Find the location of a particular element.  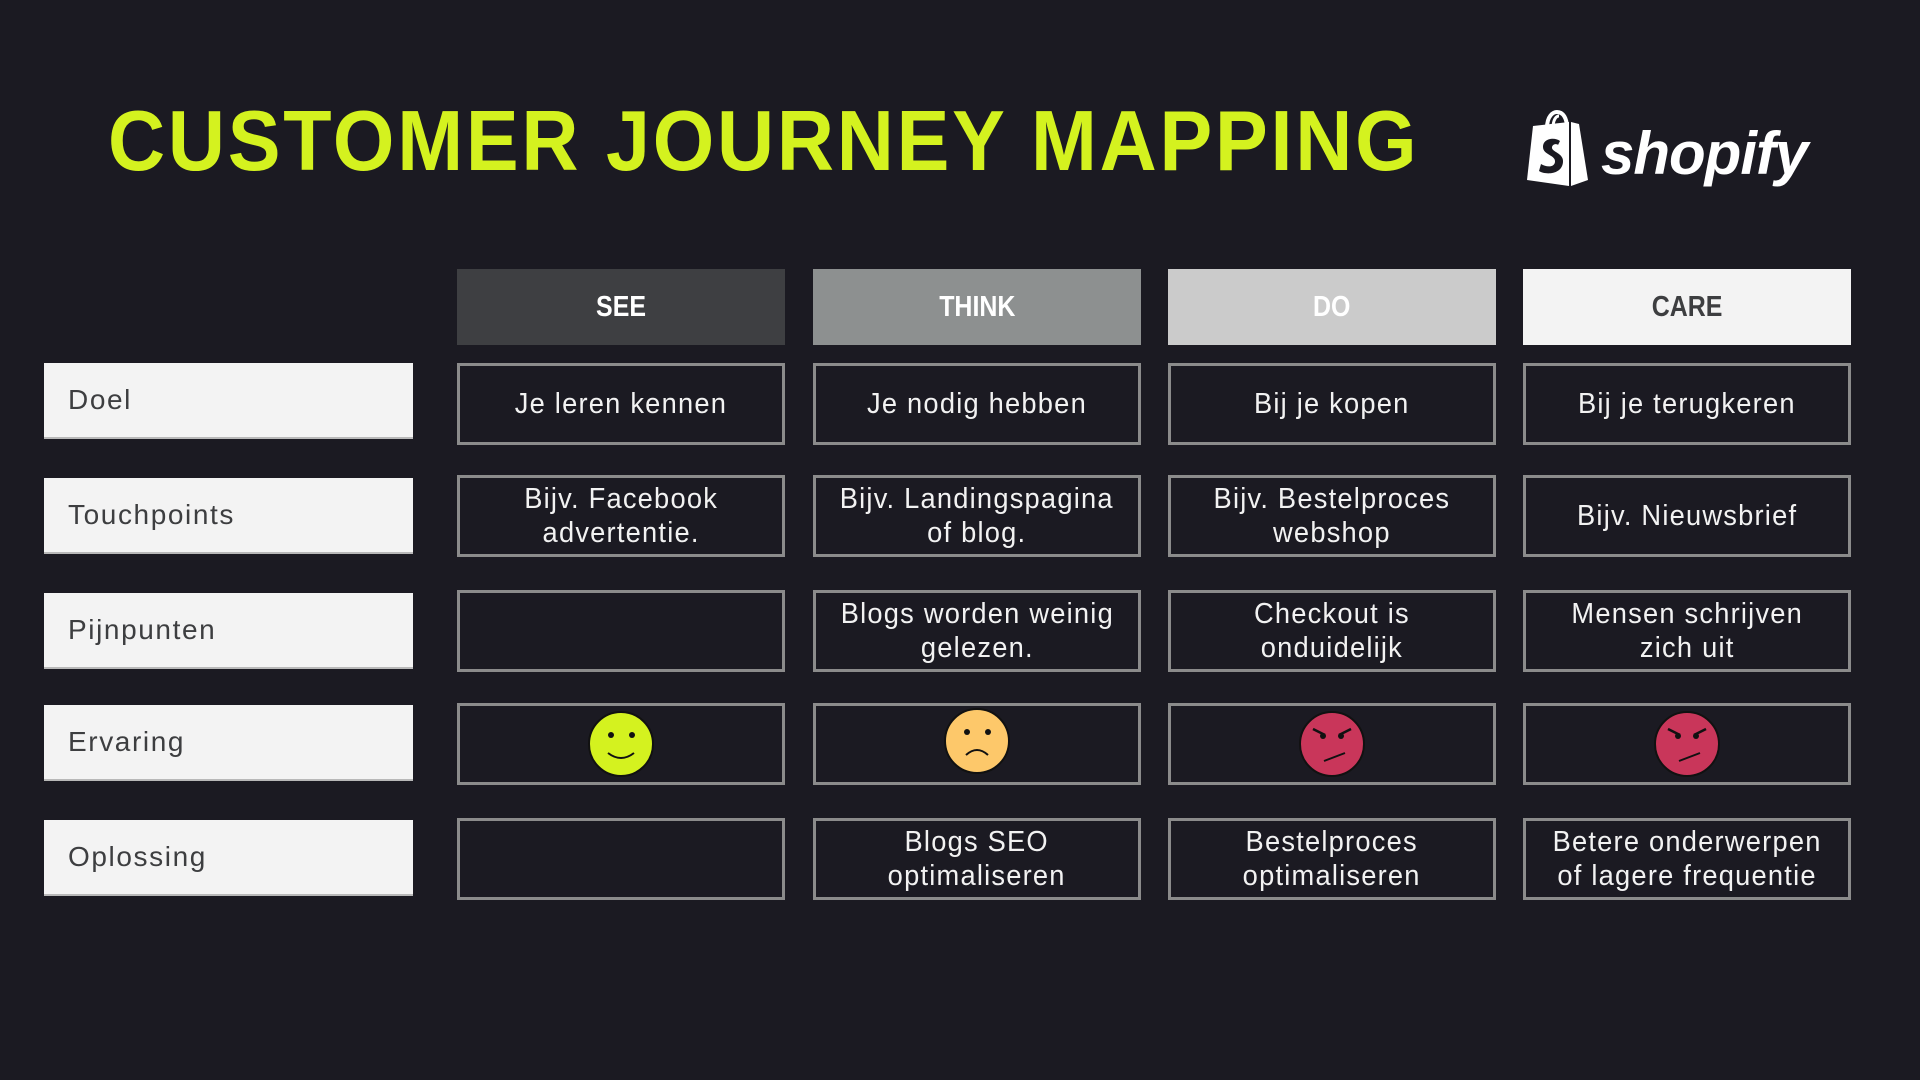

cell-text: Bestelproces optimaliseren is located at coordinates (1332, 859).